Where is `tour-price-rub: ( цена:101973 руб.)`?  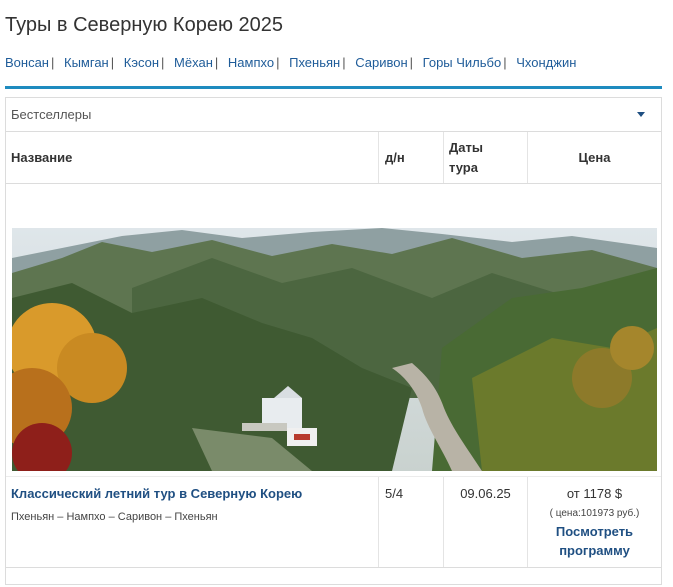
tour-price-rub: ( цена:101973 руб.) is located at coordinates (594, 513).